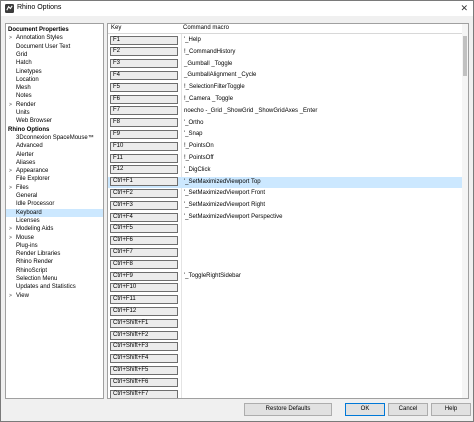 The height and width of the screenshot is (422, 474). I want to click on shortcut-row: F8 '_Ortho, so click(285, 123).